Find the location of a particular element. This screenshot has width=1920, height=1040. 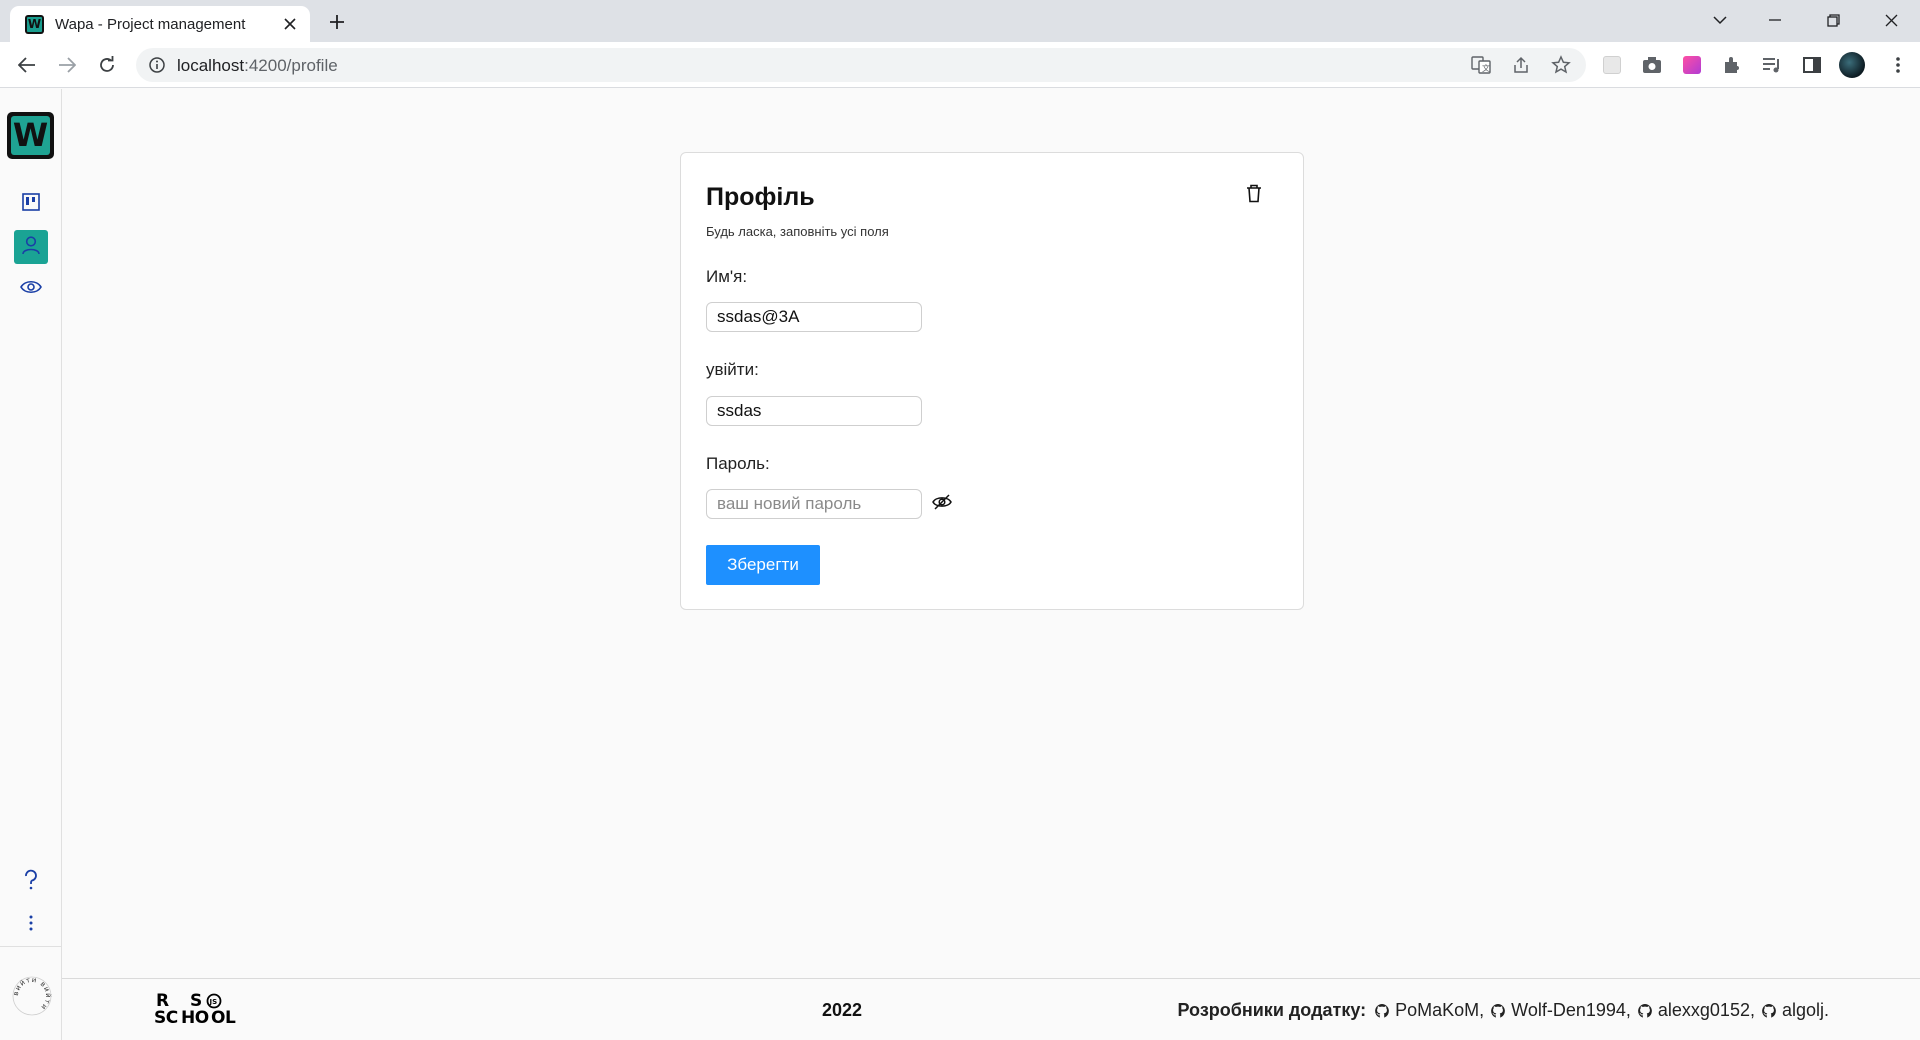

reload-icon is located at coordinates (107, 65).